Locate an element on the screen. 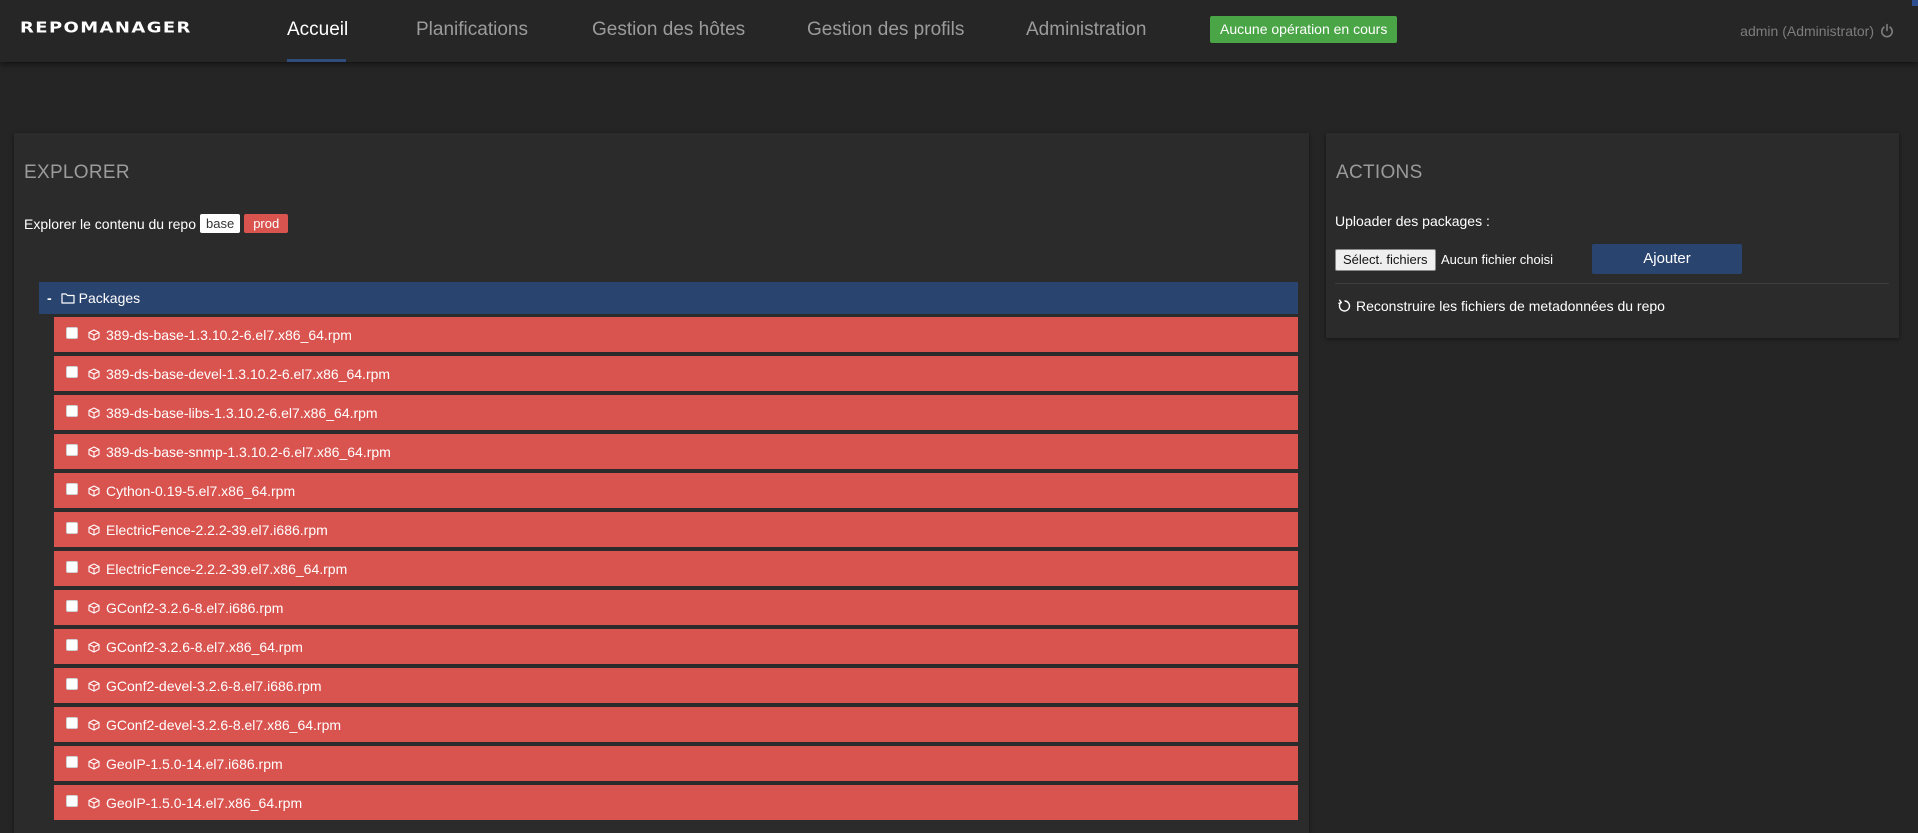 The height and width of the screenshot is (833, 1918). actions-title: ACTIONS is located at coordinates (1379, 172).